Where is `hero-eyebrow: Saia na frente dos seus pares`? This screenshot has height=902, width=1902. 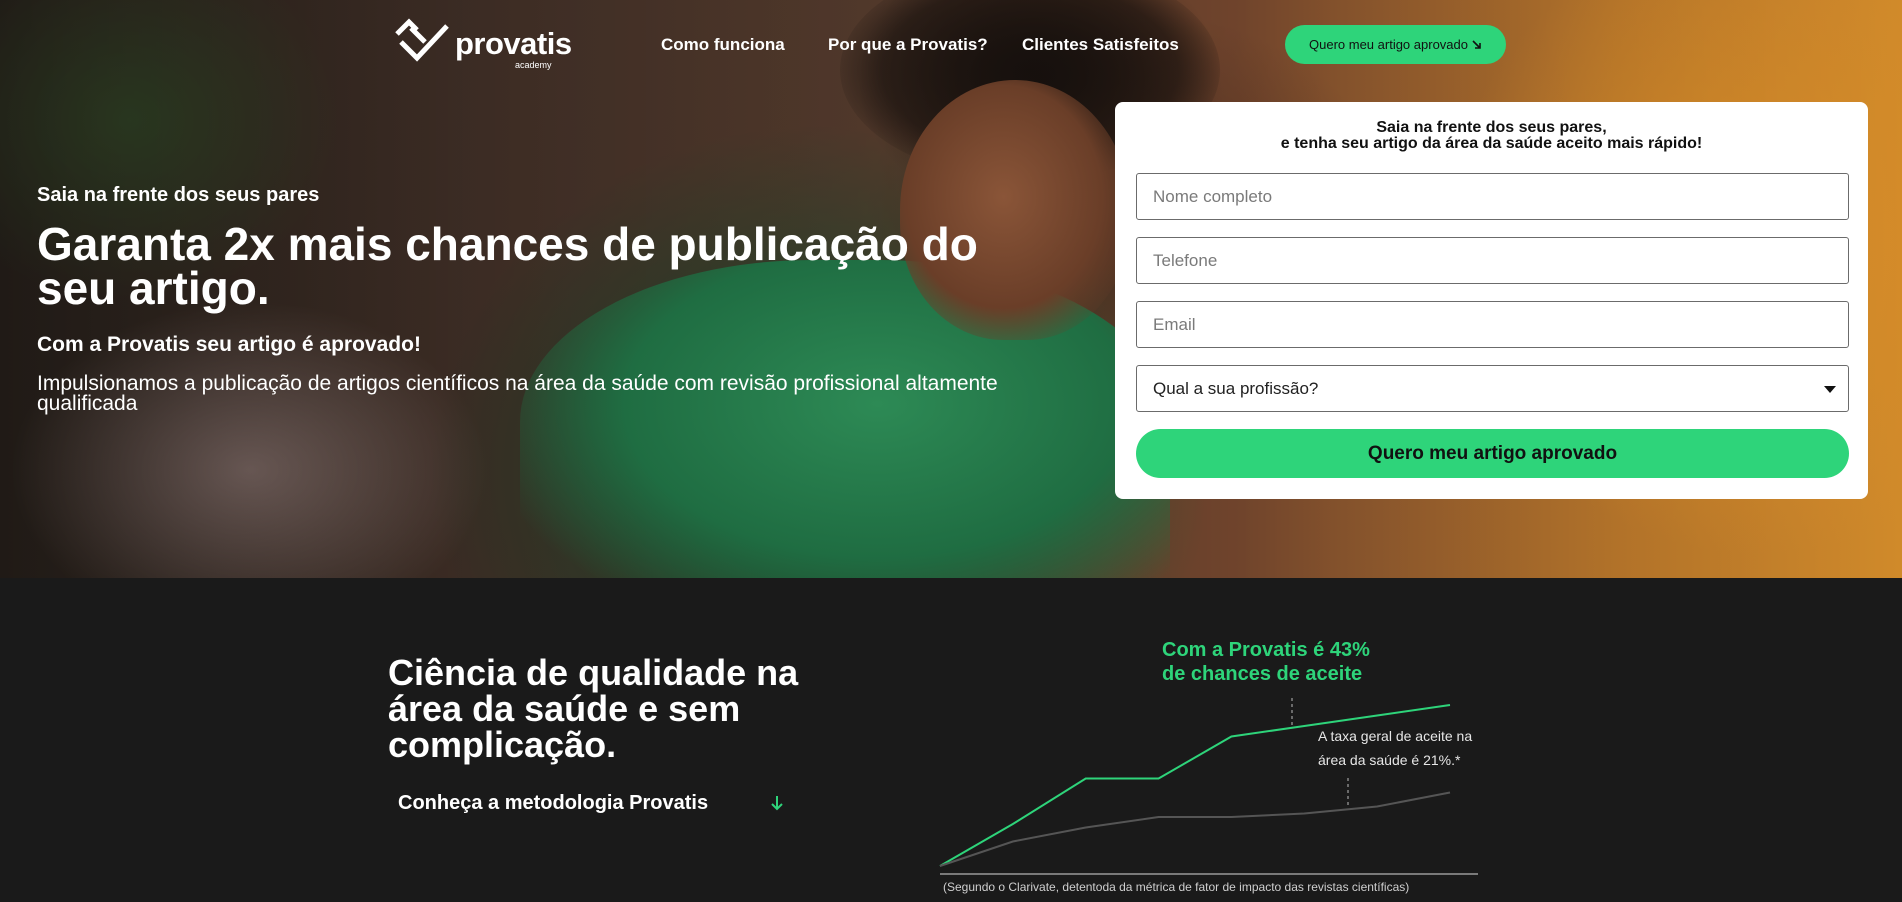 hero-eyebrow: Saia na frente dos seus pares is located at coordinates (178, 195).